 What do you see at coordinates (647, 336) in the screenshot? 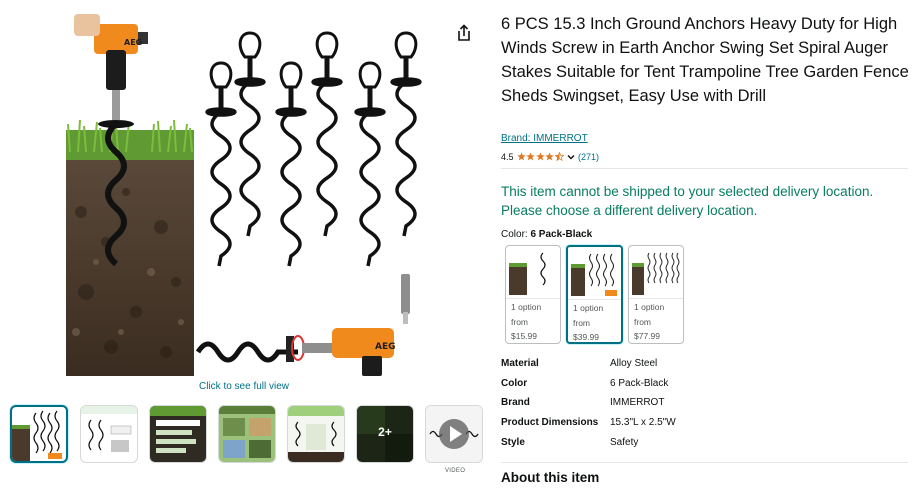
I see `swatch-price: $77.99` at bounding box center [647, 336].